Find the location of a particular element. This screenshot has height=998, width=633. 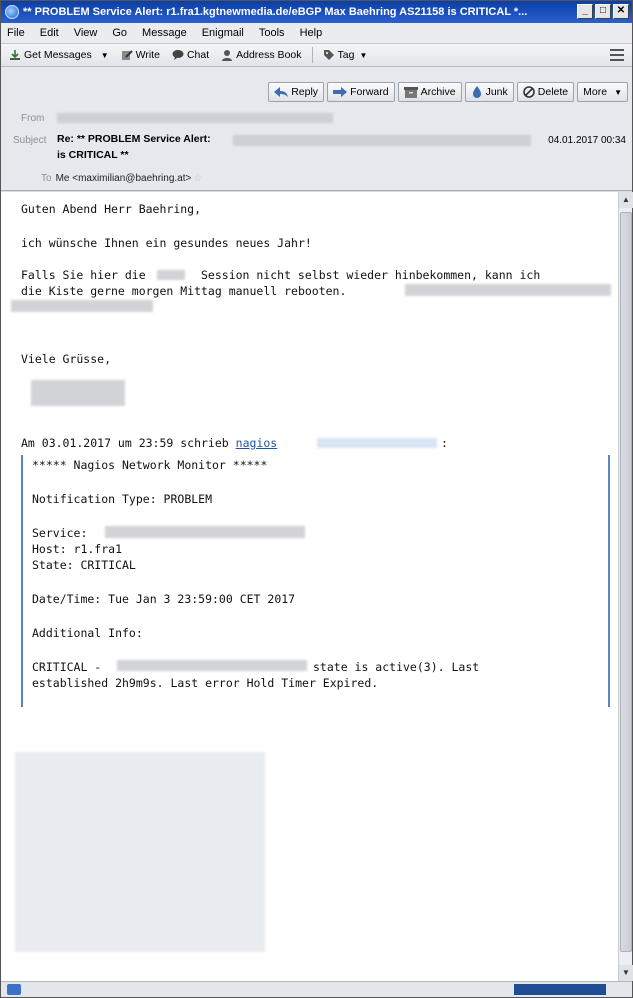

toolbar-separator is located at coordinates (312, 55).